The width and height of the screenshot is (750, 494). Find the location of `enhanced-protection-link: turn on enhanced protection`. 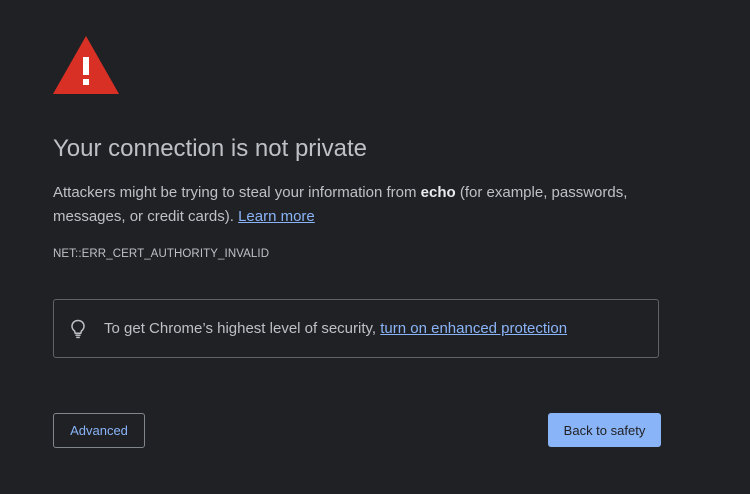

enhanced-protection-link: turn on enhanced protection is located at coordinates (473, 328).